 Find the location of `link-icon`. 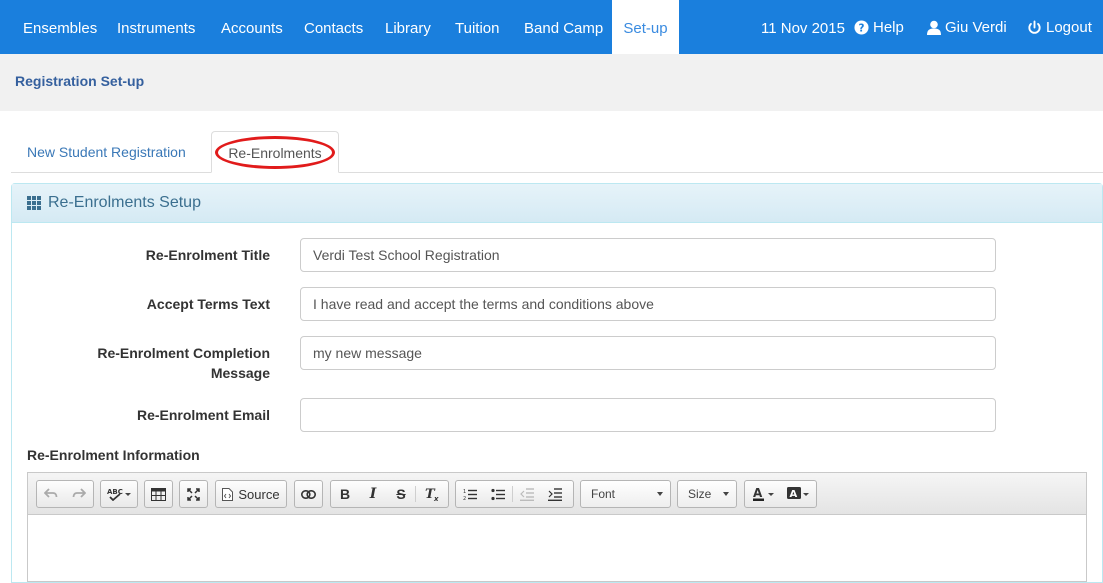

link-icon is located at coordinates (308, 494).